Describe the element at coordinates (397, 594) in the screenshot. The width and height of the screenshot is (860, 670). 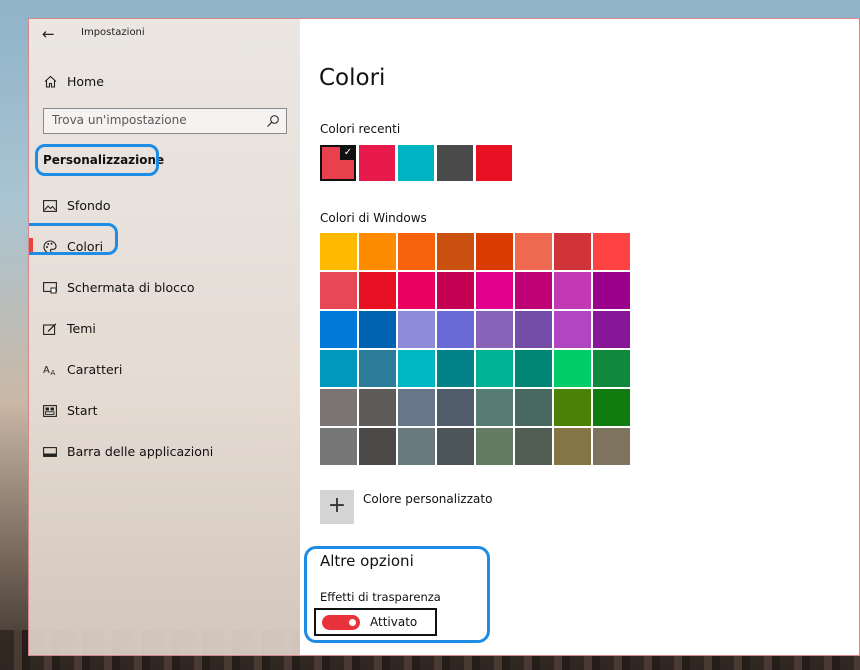
I see `more-options-highlight-annotation` at that location.